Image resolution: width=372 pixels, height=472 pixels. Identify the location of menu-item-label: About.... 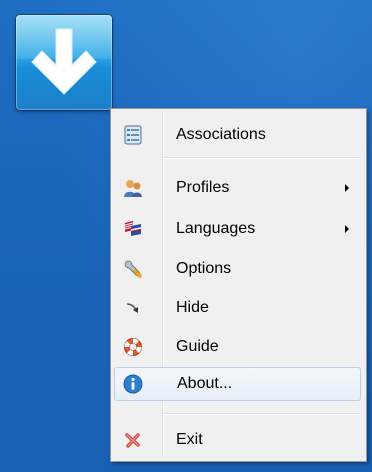
(205, 383).